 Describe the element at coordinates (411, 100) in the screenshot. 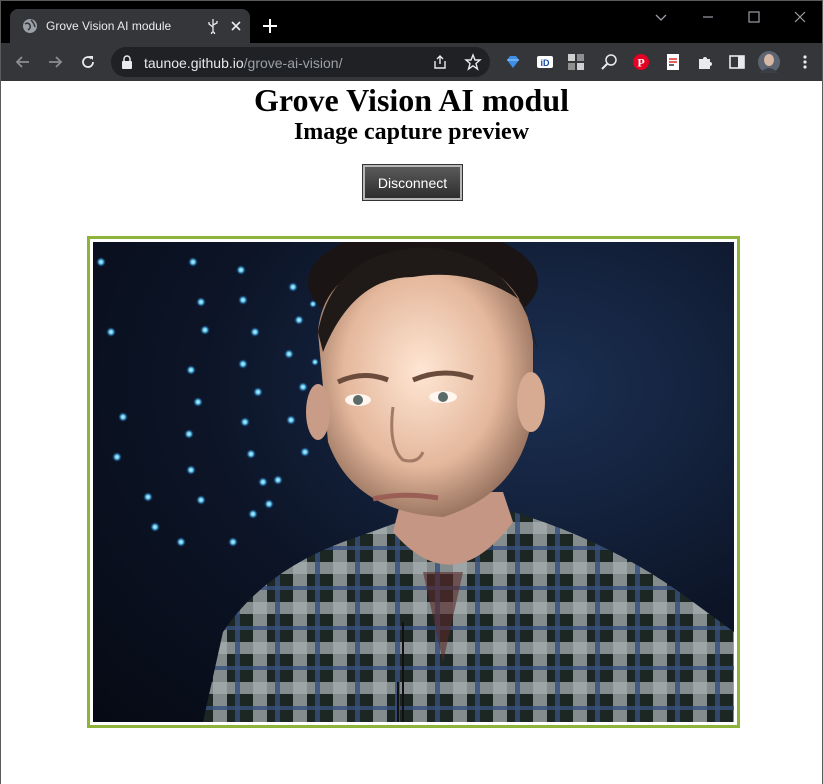

I see `page-title: Grove Vision AI modul` at that location.